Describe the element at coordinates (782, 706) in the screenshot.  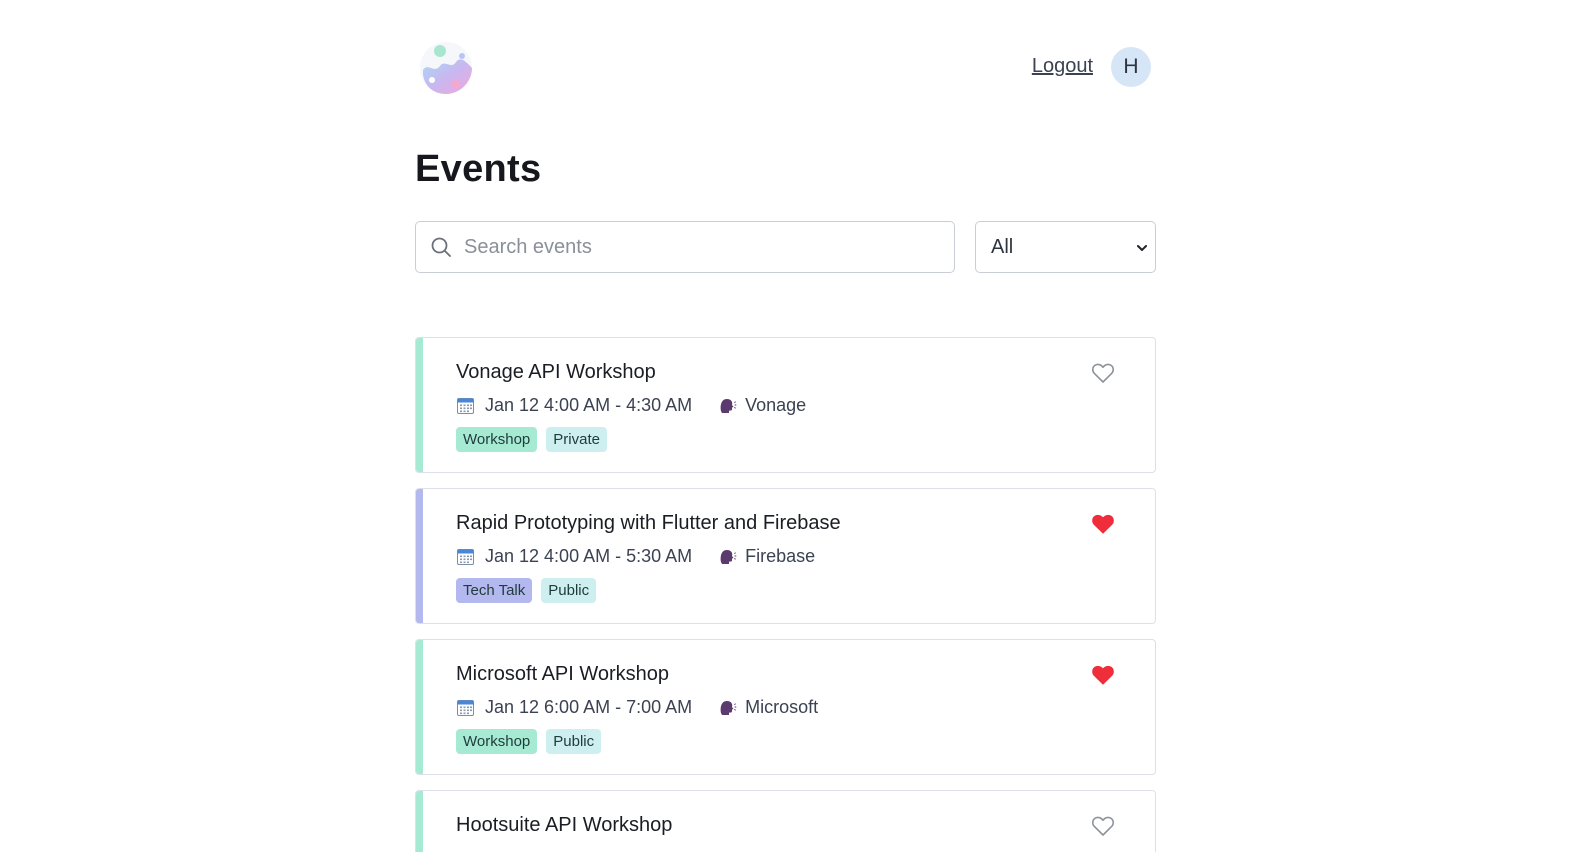
I see `event-speaker: Microsoft` at that location.